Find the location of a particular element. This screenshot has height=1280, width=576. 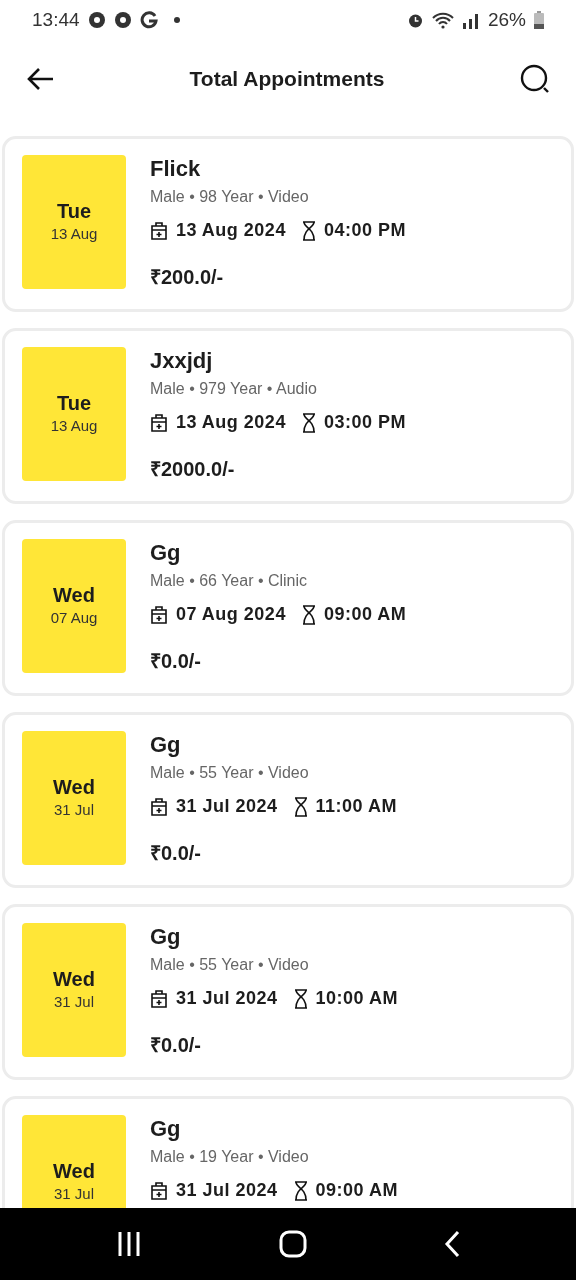

search-icon is located at coordinates (535, 79).